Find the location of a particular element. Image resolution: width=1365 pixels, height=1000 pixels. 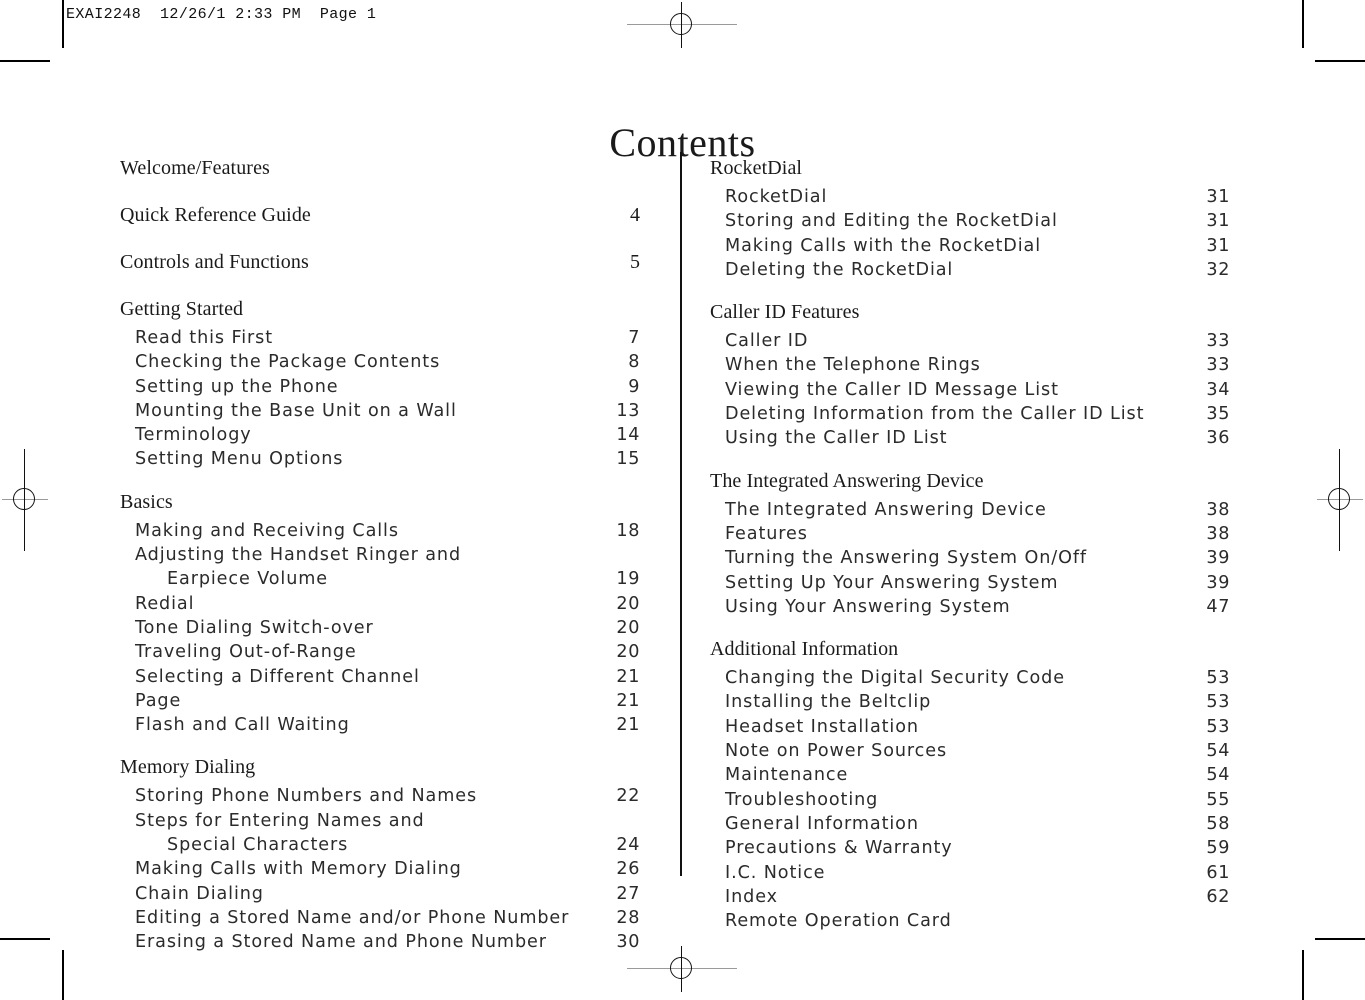

toc-entry-deleting-the-rocketdial: Deleting the RocketDial 32 is located at coordinates (970, 270).